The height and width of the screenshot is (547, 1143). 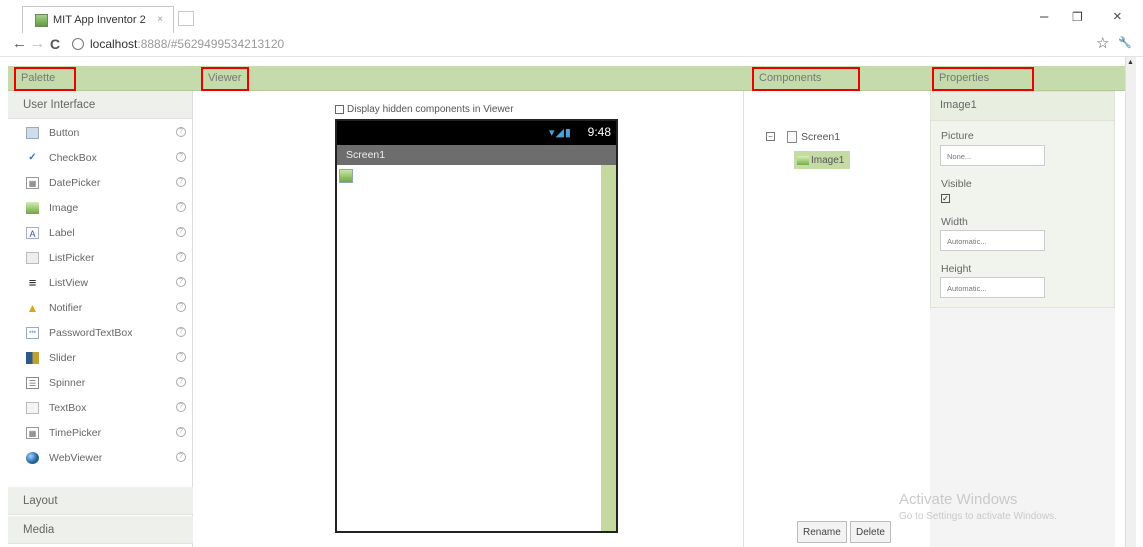 What do you see at coordinates (100, 282) in the screenshot?
I see `palette-item-listview: ≡ ListView ?` at bounding box center [100, 282].